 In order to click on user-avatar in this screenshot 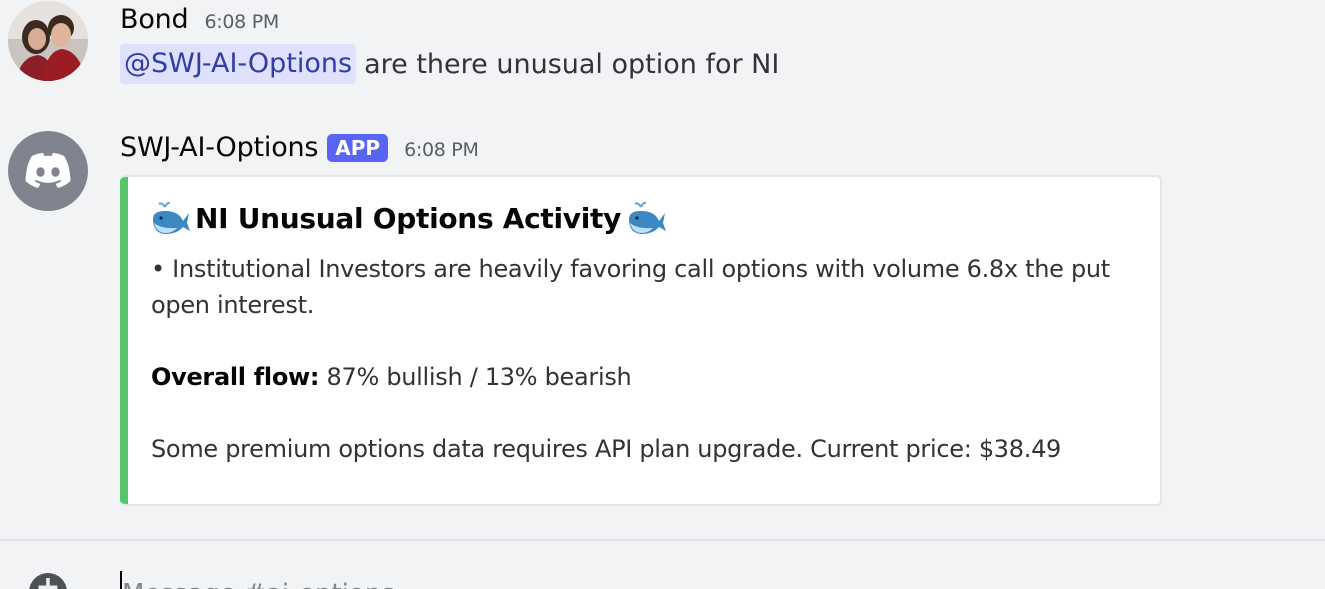, I will do `click(48, 41)`.